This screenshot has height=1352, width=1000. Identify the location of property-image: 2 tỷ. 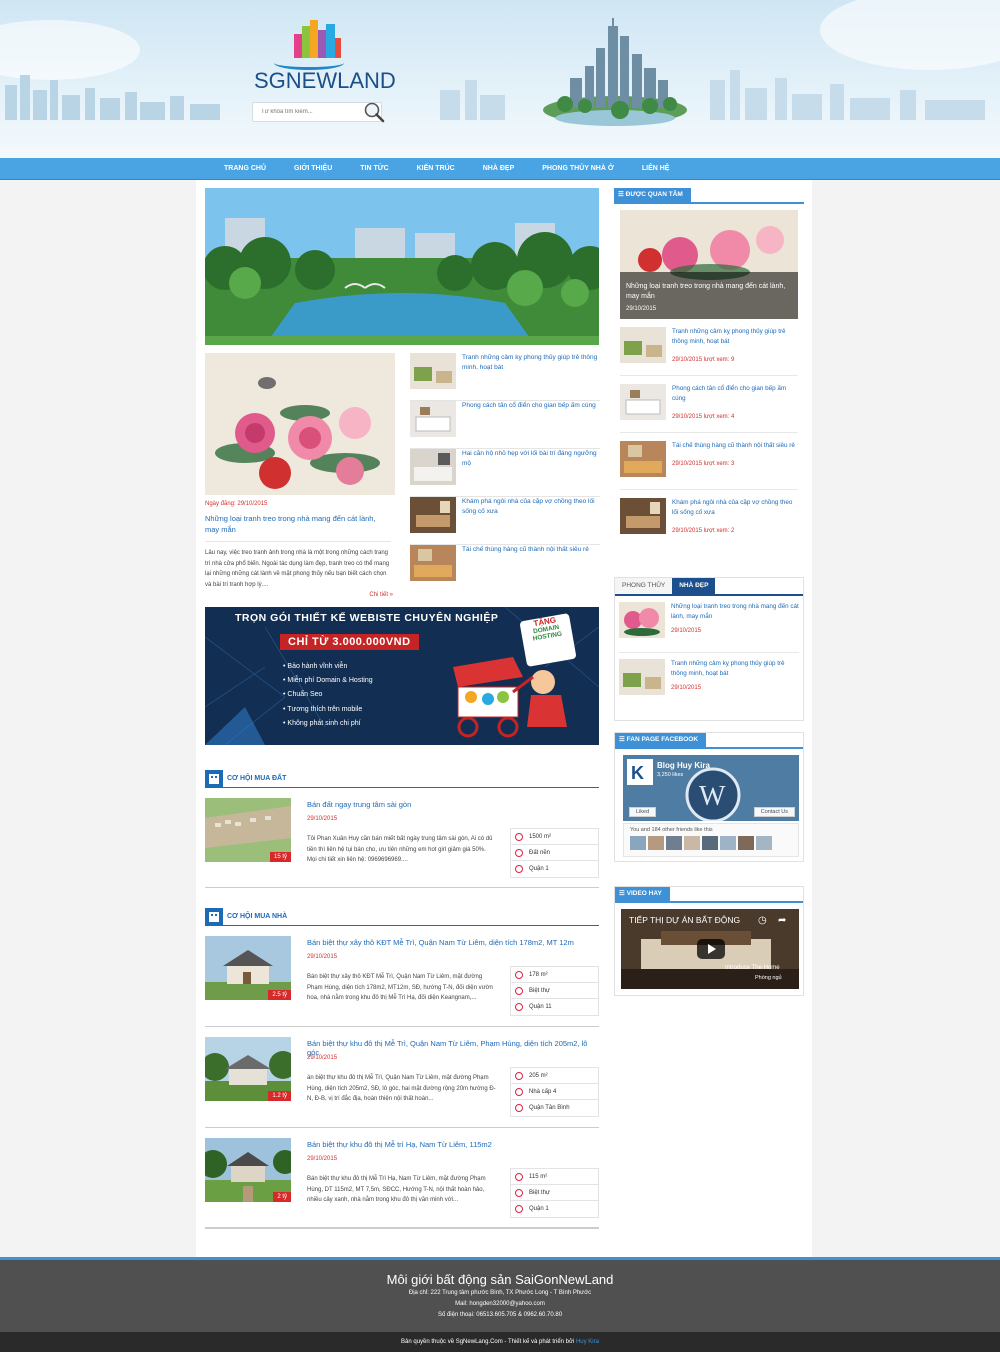
(248, 1170).